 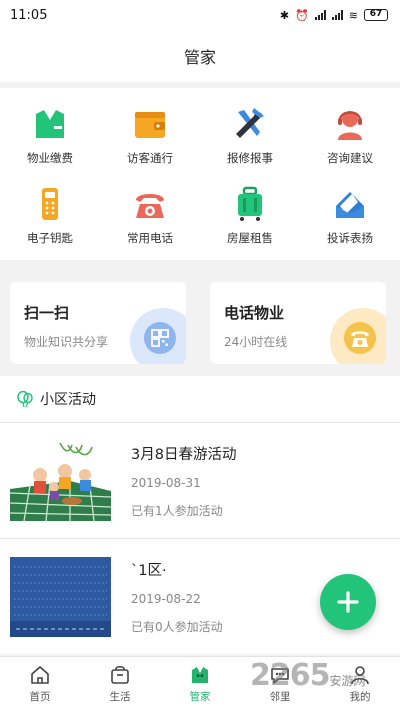 I want to click on service-common-phone: 常用电话, so click(x=150, y=216).